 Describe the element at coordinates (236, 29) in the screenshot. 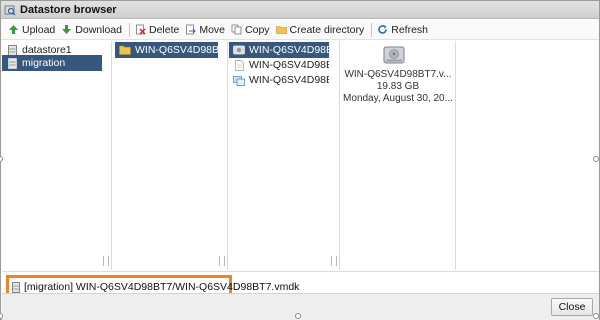

I see `copy-icon` at that location.